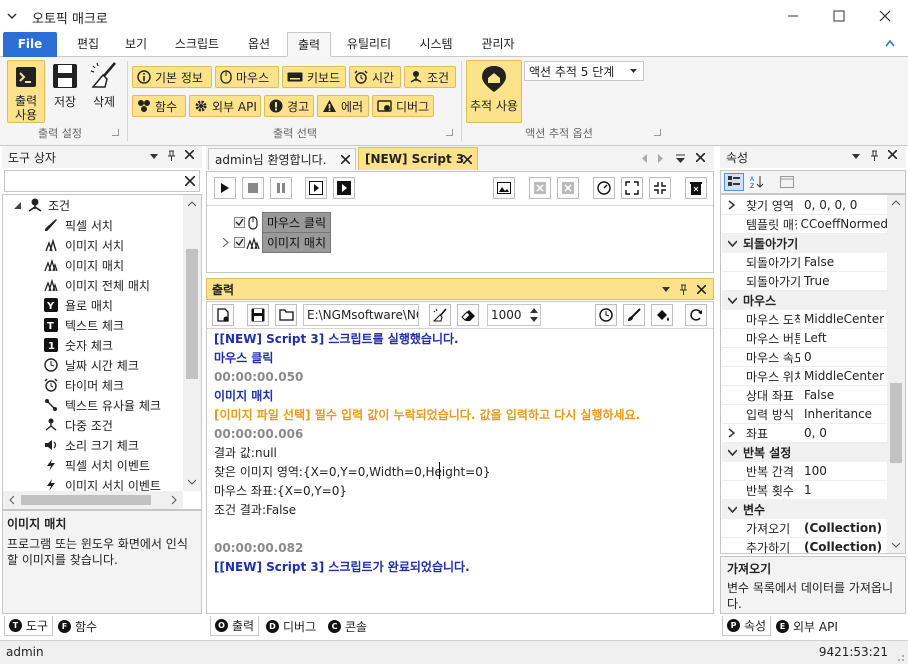  I want to click on spin-down-icon, so click(534, 319).